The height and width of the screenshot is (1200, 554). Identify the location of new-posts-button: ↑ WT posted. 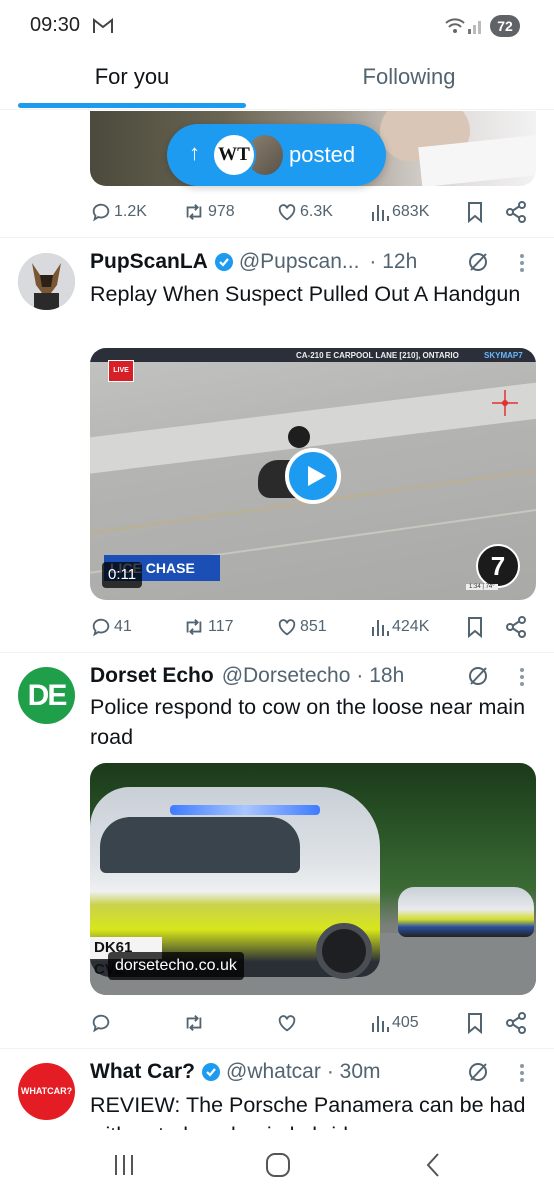
(276, 155).